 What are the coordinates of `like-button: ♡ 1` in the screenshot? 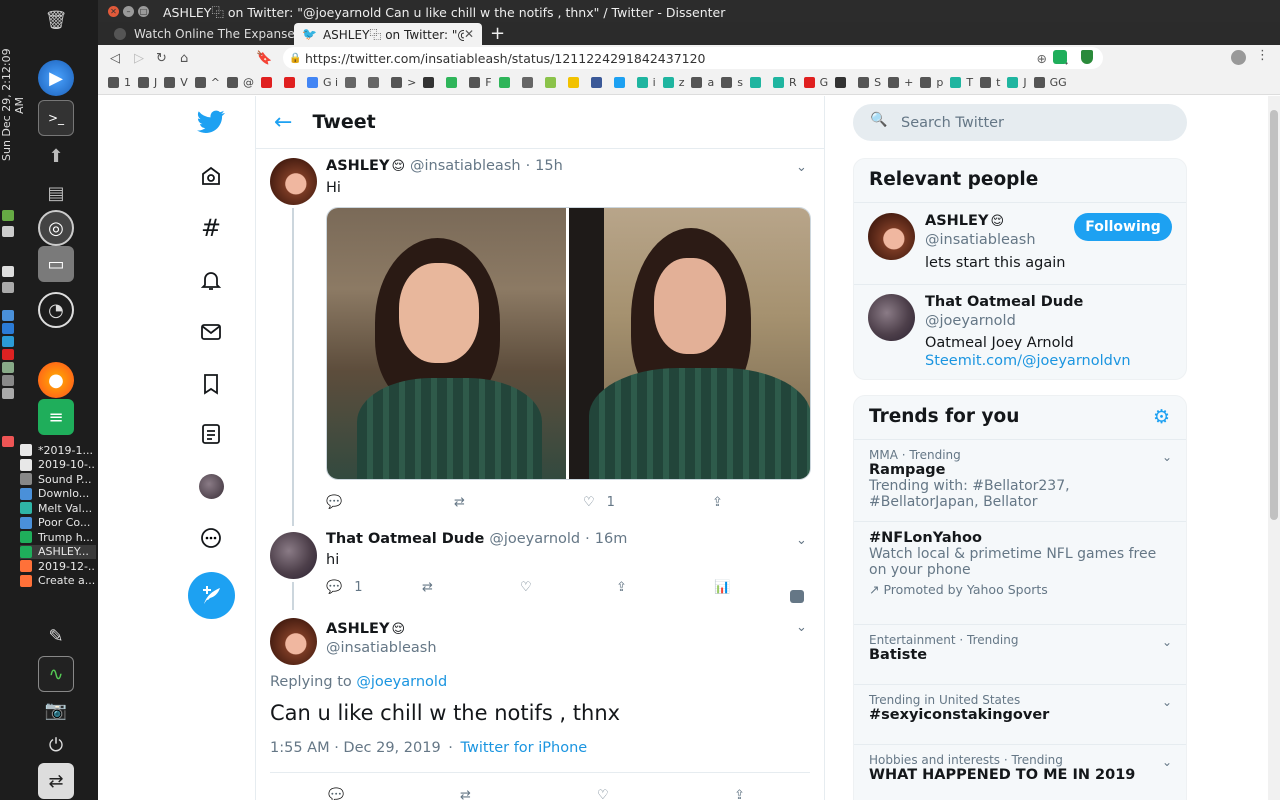 It's located at (599, 502).